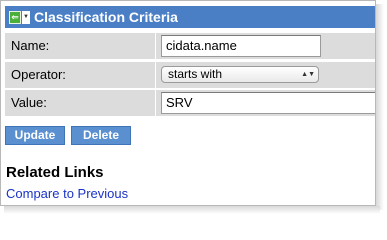 The image size is (387, 240). Describe the element at coordinates (55, 172) in the screenshot. I see `related-links-heading: Related Links` at that location.